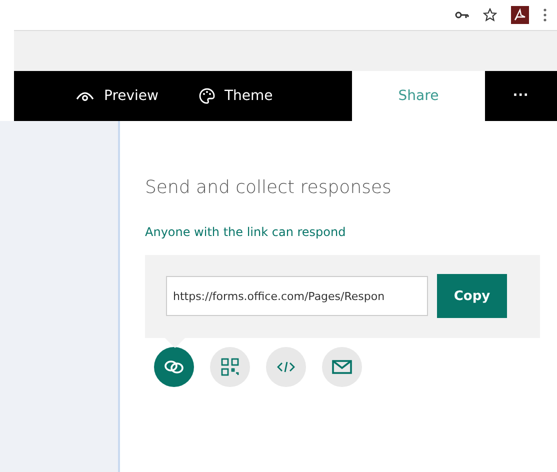 Image resolution: width=557 pixels, height=472 pixels. What do you see at coordinates (462, 15) in the screenshot?
I see `key-icon` at bounding box center [462, 15].